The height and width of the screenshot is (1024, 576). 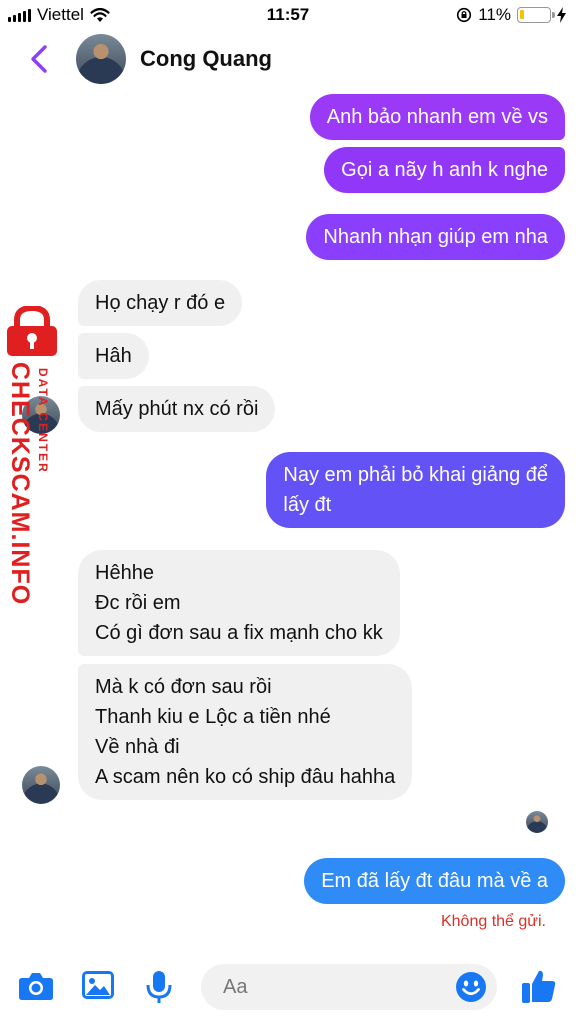 What do you see at coordinates (206, 59) in the screenshot?
I see `contact-name: Cong Quang` at bounding box center [206, 59].